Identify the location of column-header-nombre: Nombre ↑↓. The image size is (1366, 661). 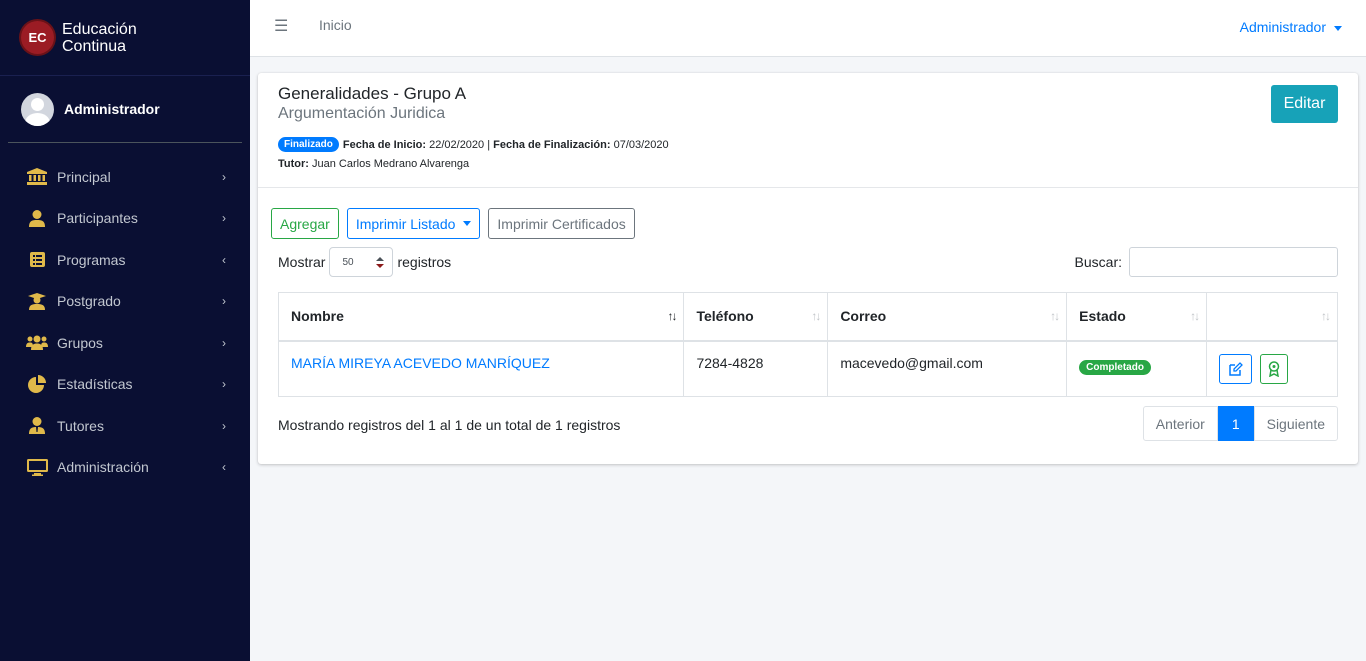
(481, 317).